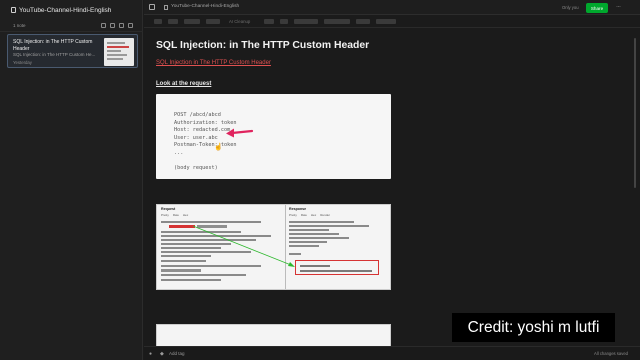 The image size is (640, 360). What do you see at coordinates (239, 21) in the screenshot?
I see `ai-cleanup-button: AI Cleanup` at bounding box center [239, 21].